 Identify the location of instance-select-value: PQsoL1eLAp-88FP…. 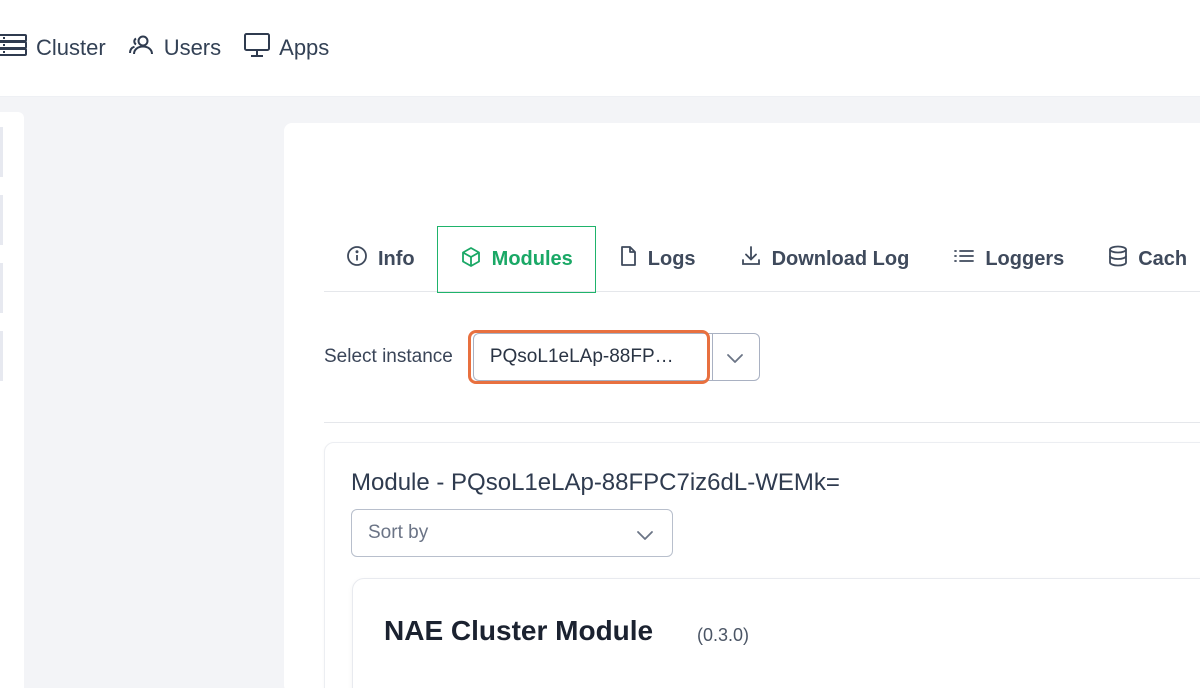
(581, 356).